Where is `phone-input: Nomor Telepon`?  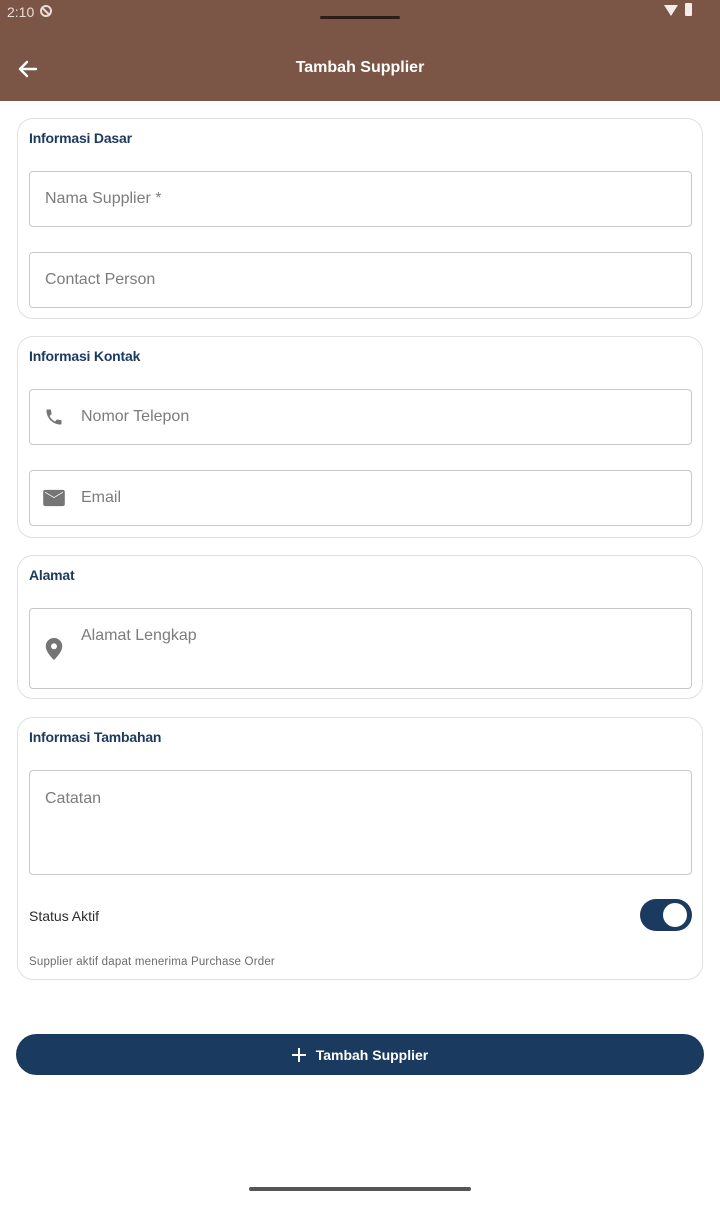
phone-input: Nomor Telepon is located at coordinates (360, 417).